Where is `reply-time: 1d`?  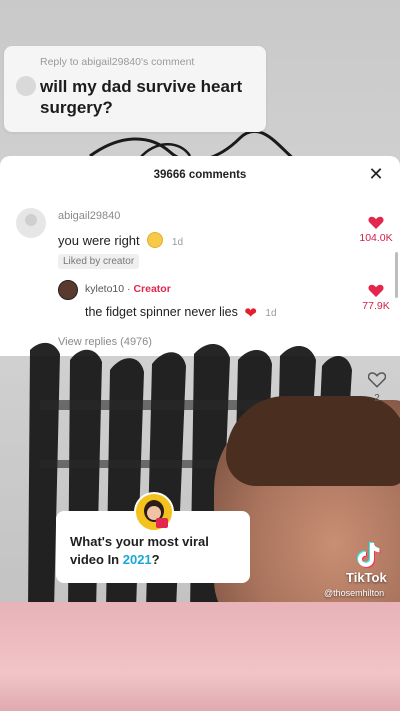 reply-time: 1d is located at coordinates (271, 313).